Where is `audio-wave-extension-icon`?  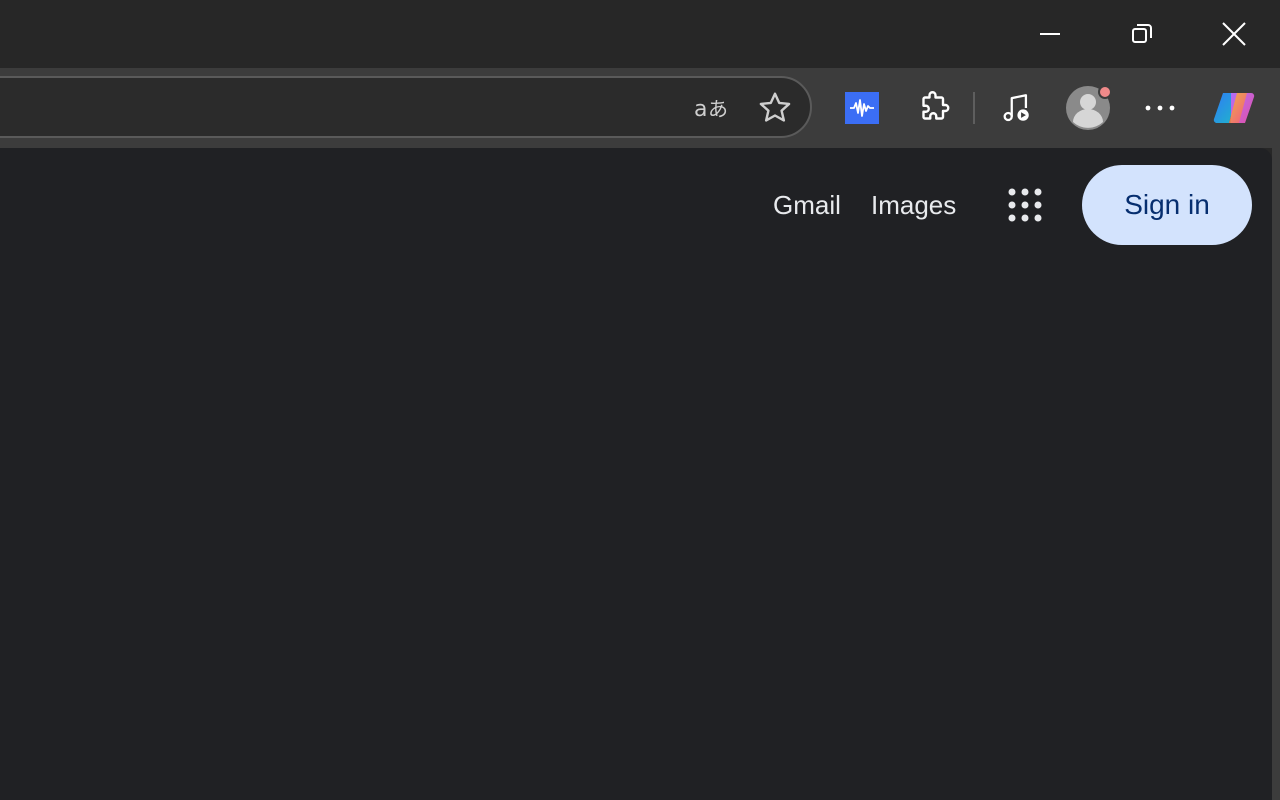
audio-wave-extension-icon is located at coordinates (862, 108).